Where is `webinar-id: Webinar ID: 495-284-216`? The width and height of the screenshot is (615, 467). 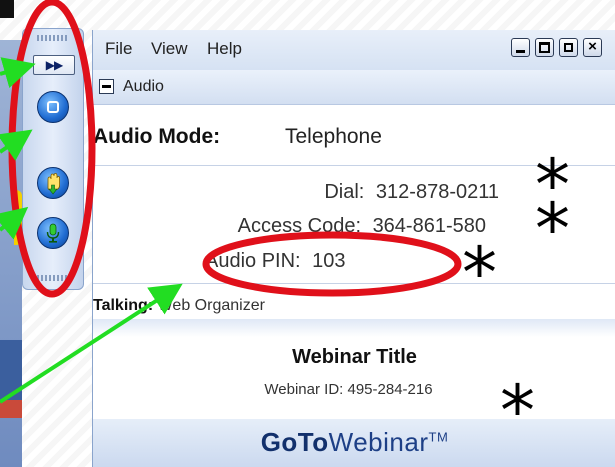 webinar-id: Webinar ID: 495-284-216 is located at coordinates (354, 389).